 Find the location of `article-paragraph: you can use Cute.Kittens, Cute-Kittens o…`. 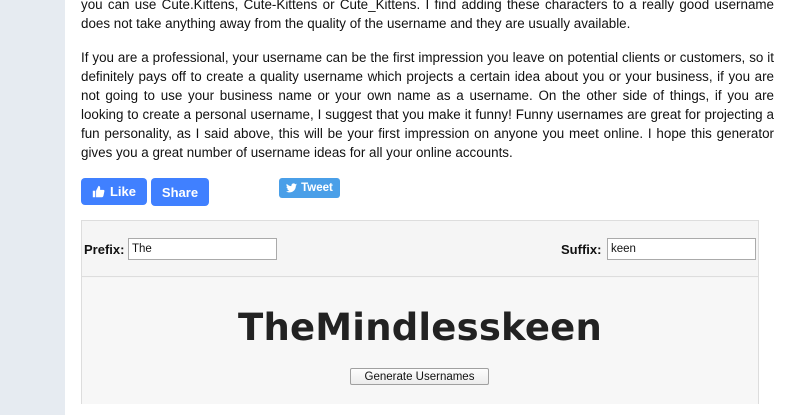

article-paragraph: you can use Cute.Kittens, Cute-Kittens o… is located at coordinates (427, 15).